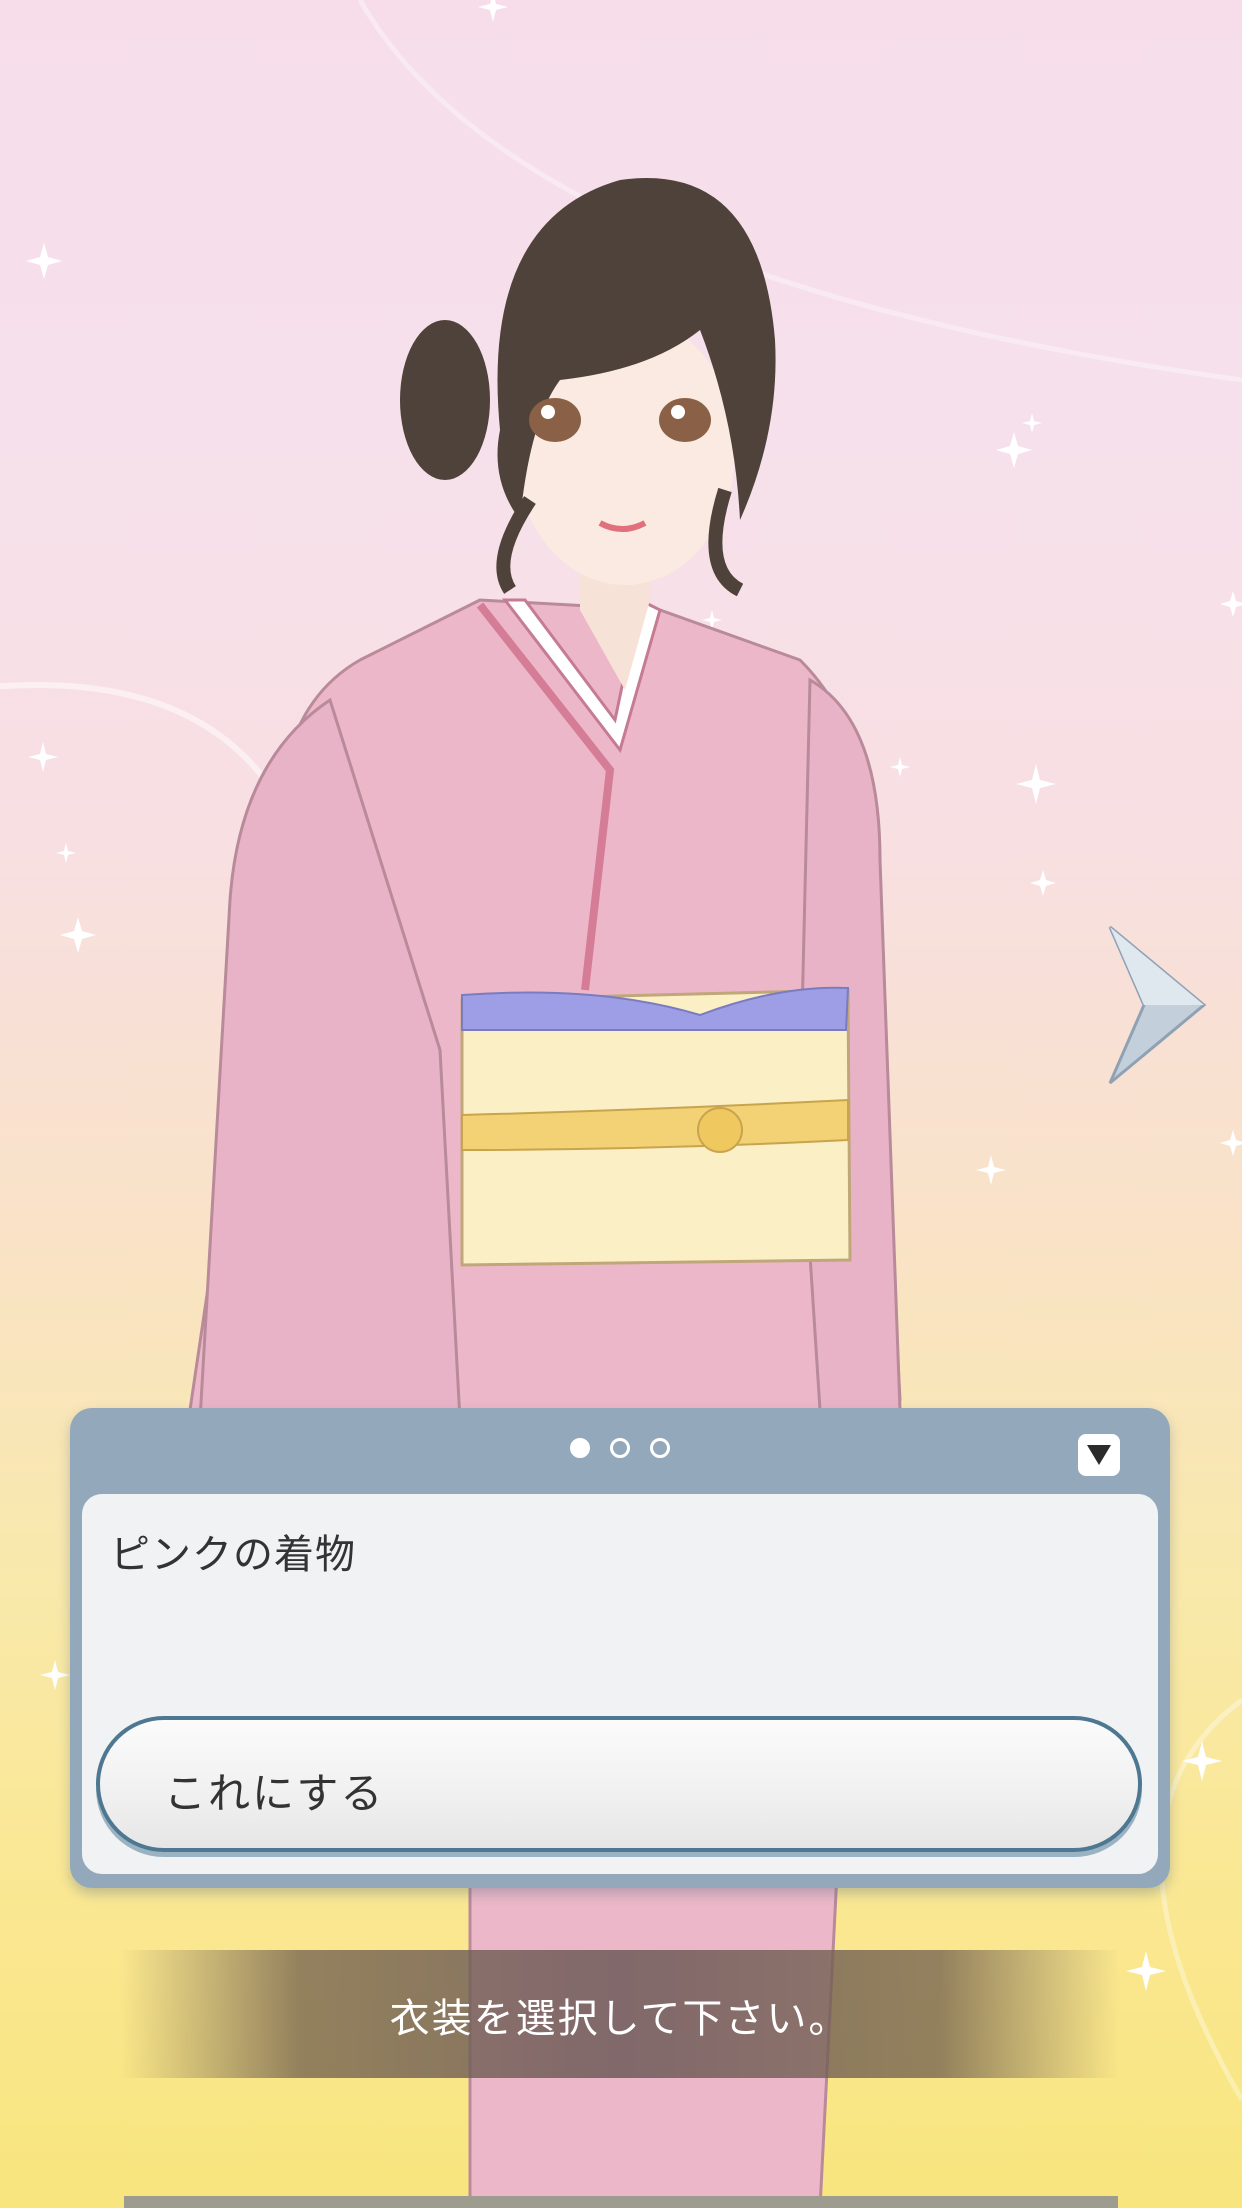 The width and height of the screenshot is (1242, 2208). I want to click on outfit-name: ピンクの着物, so click(233, 1555).